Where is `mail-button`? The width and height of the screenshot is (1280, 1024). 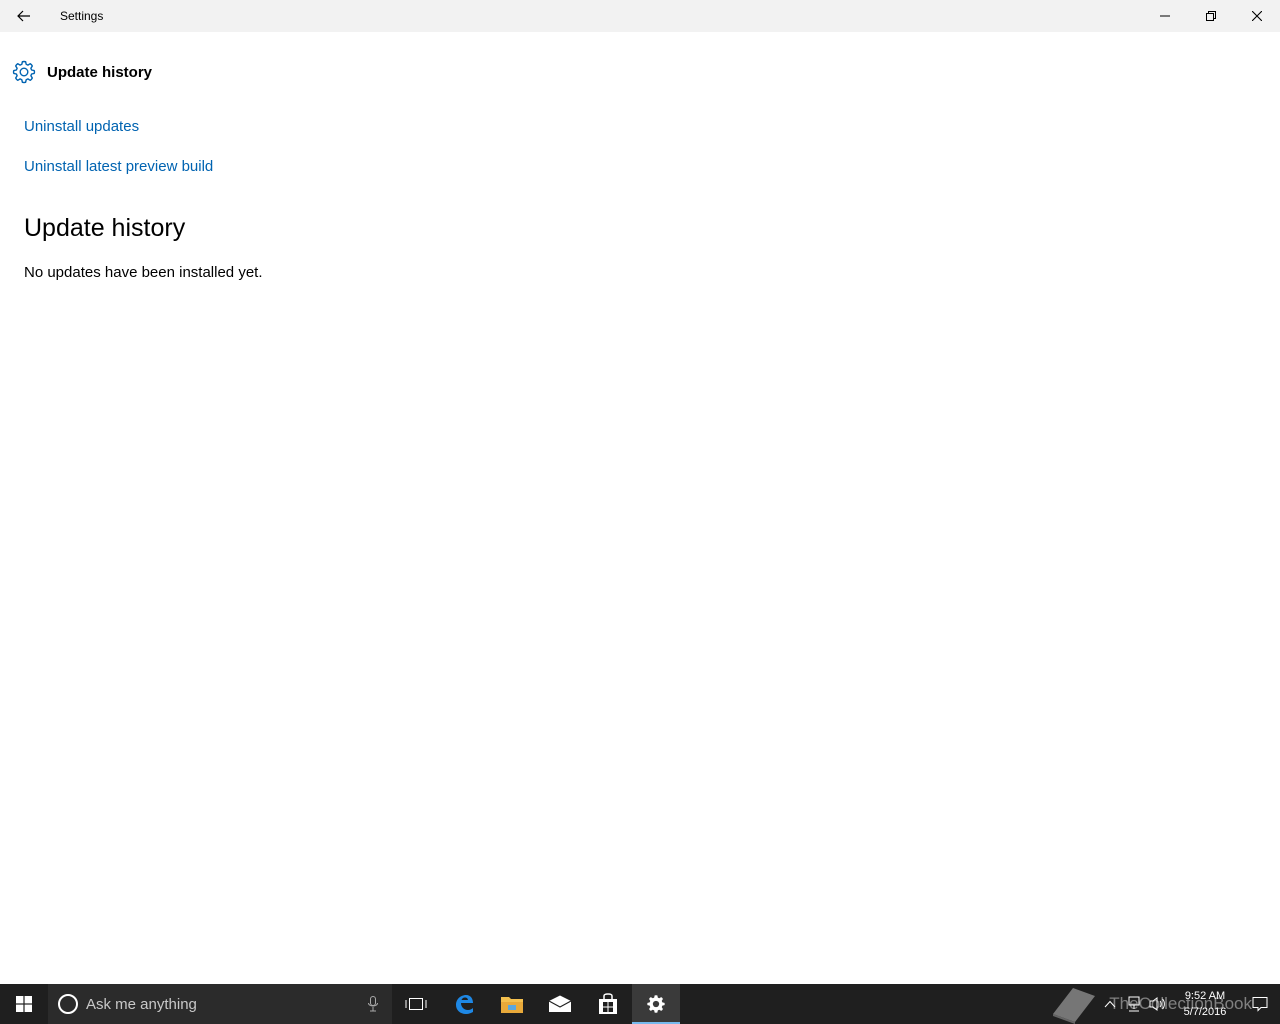 mail-button is located at coordinates (560, 1004).